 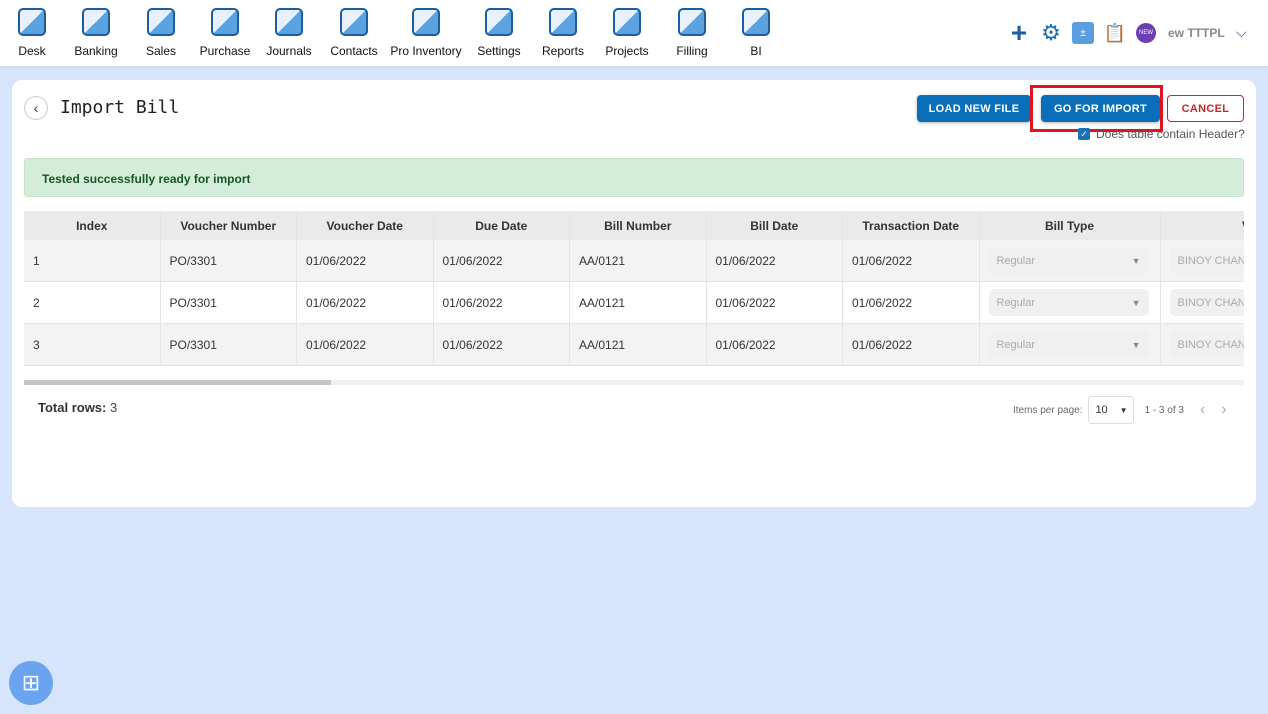 What do you see at coordinates (1084, 134) in the screenshot?
I see `checkbox-checked: ✓` at bounding box center [1084, 134].